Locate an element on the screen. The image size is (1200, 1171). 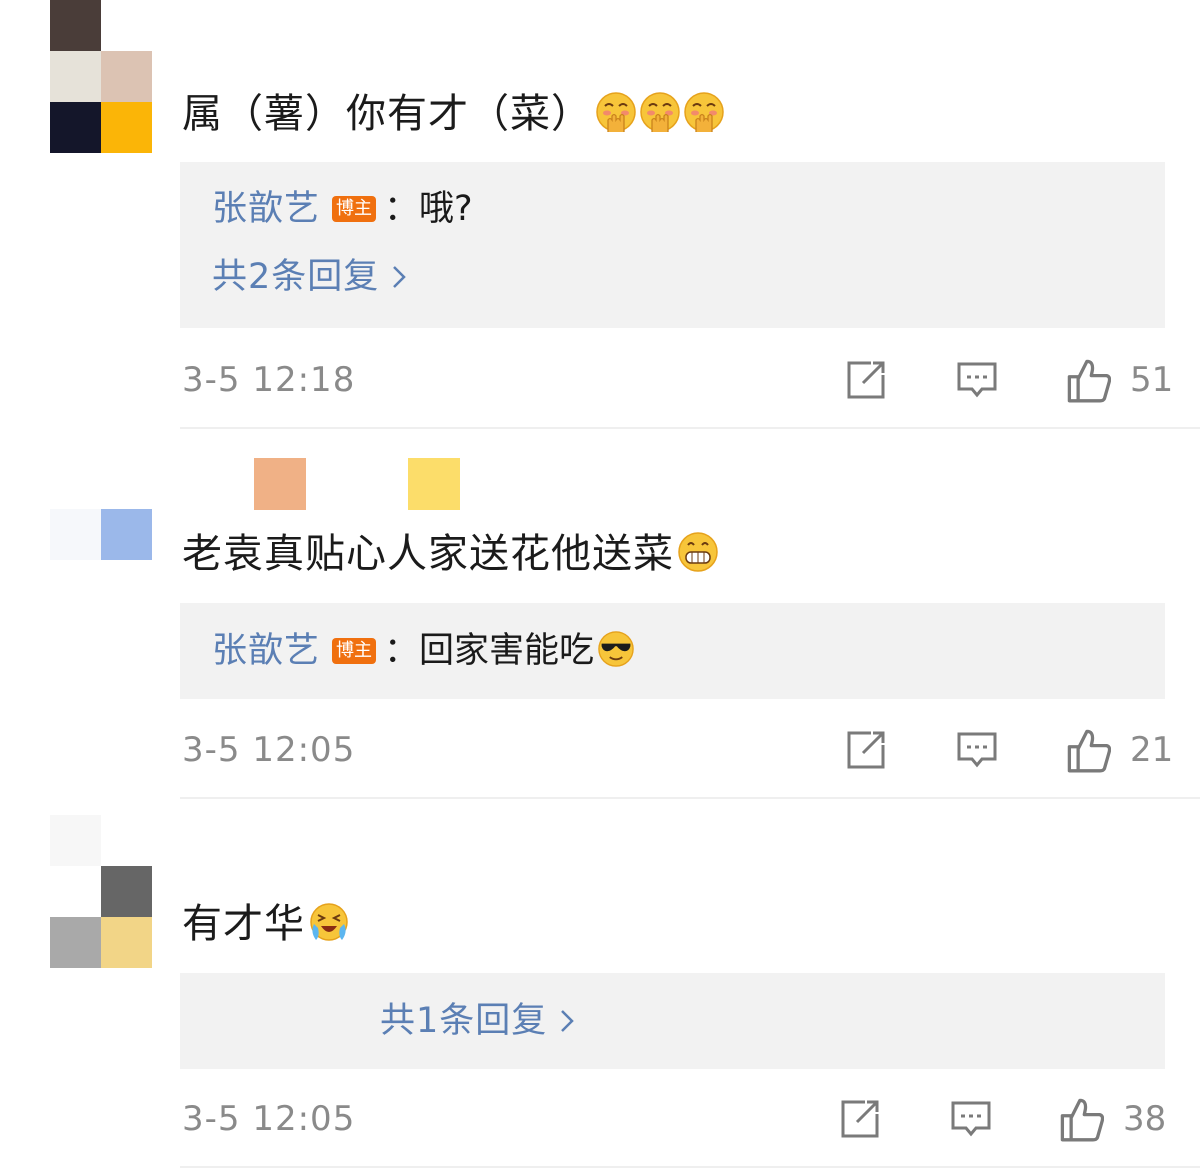
avatar is located at coordinates (101, 891).